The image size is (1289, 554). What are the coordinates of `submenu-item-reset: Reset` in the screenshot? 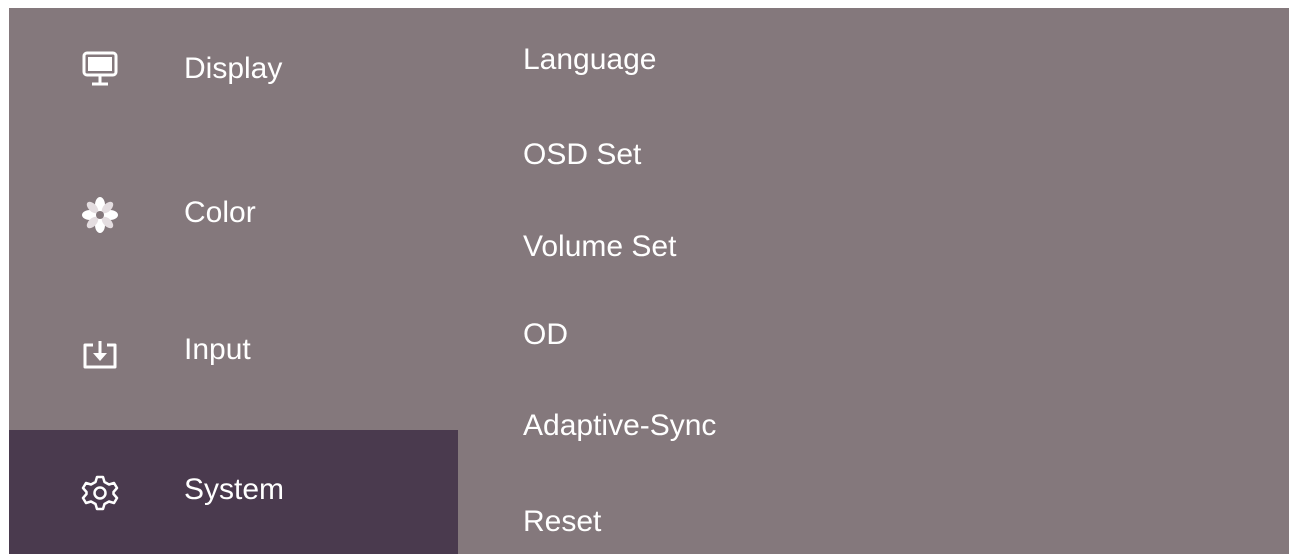 It's located at (562, 522).